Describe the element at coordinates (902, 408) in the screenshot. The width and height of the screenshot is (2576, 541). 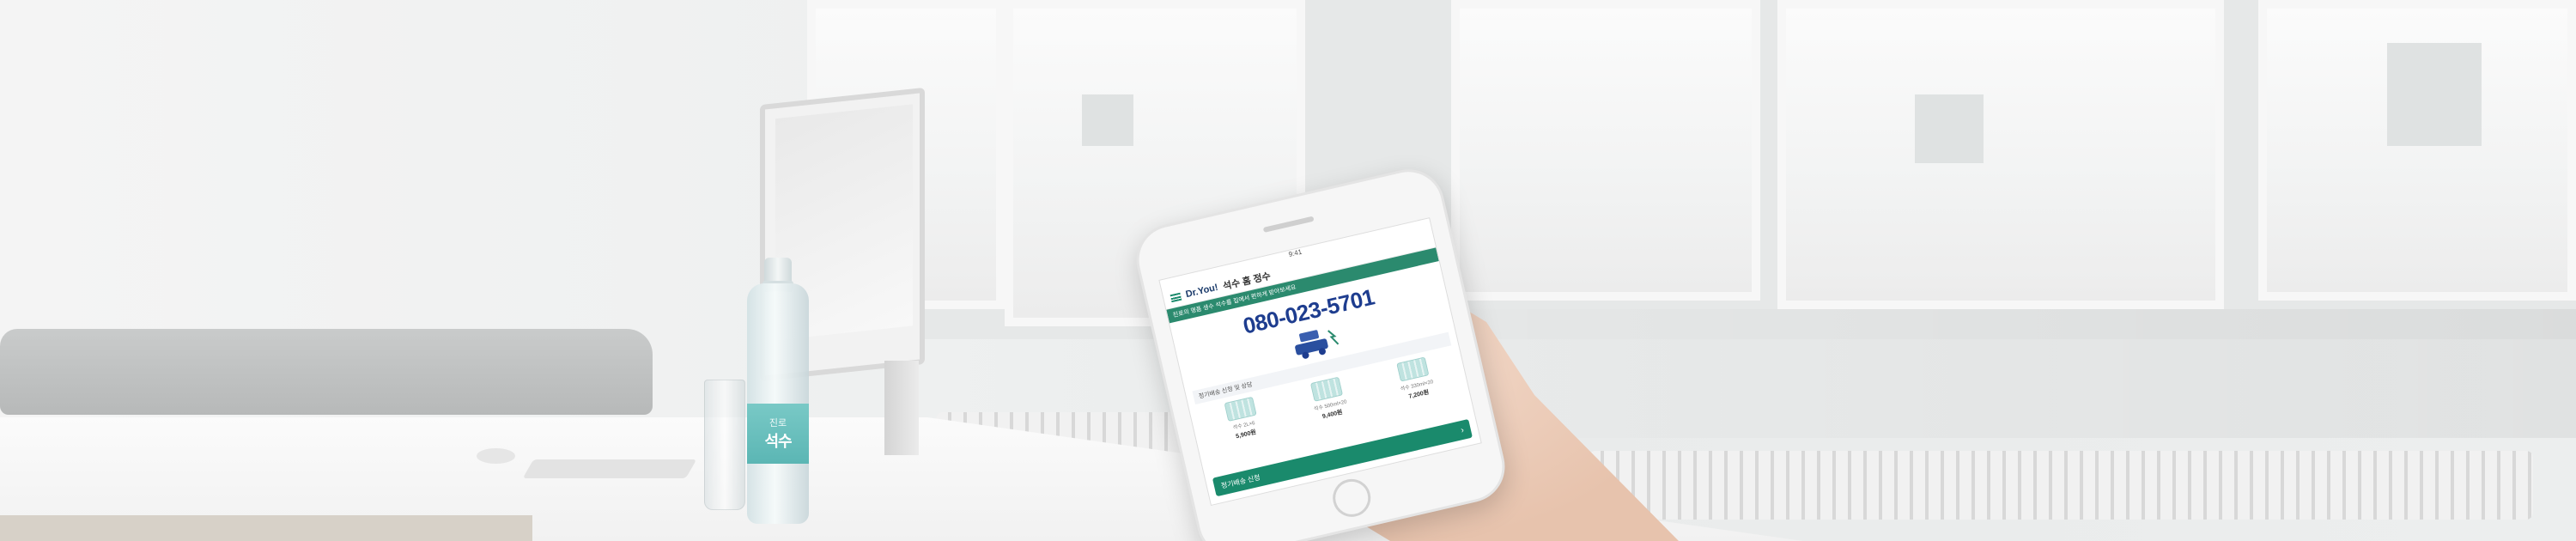
I see `monitor-stand` at that location.